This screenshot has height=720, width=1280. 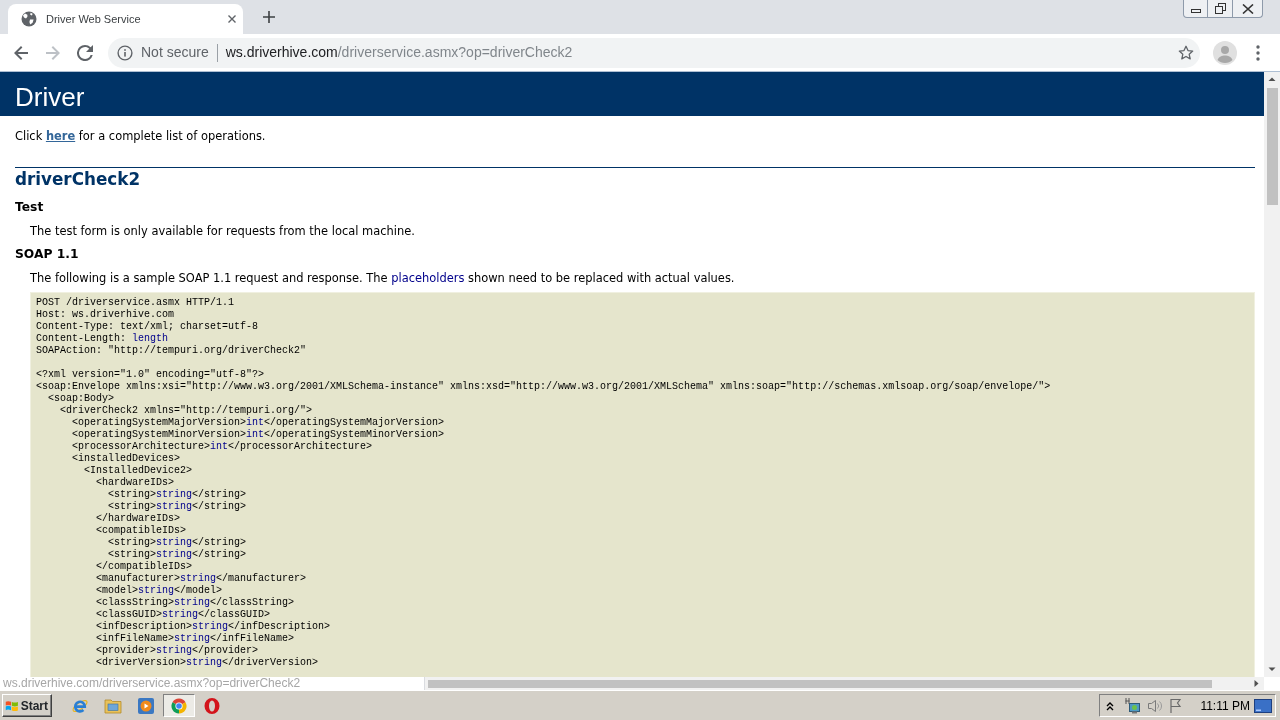 I want to click on code-line: <operatingSystemMinorVersion>int</operatingSystemMinorVersion>, so click(x=258, y=435).